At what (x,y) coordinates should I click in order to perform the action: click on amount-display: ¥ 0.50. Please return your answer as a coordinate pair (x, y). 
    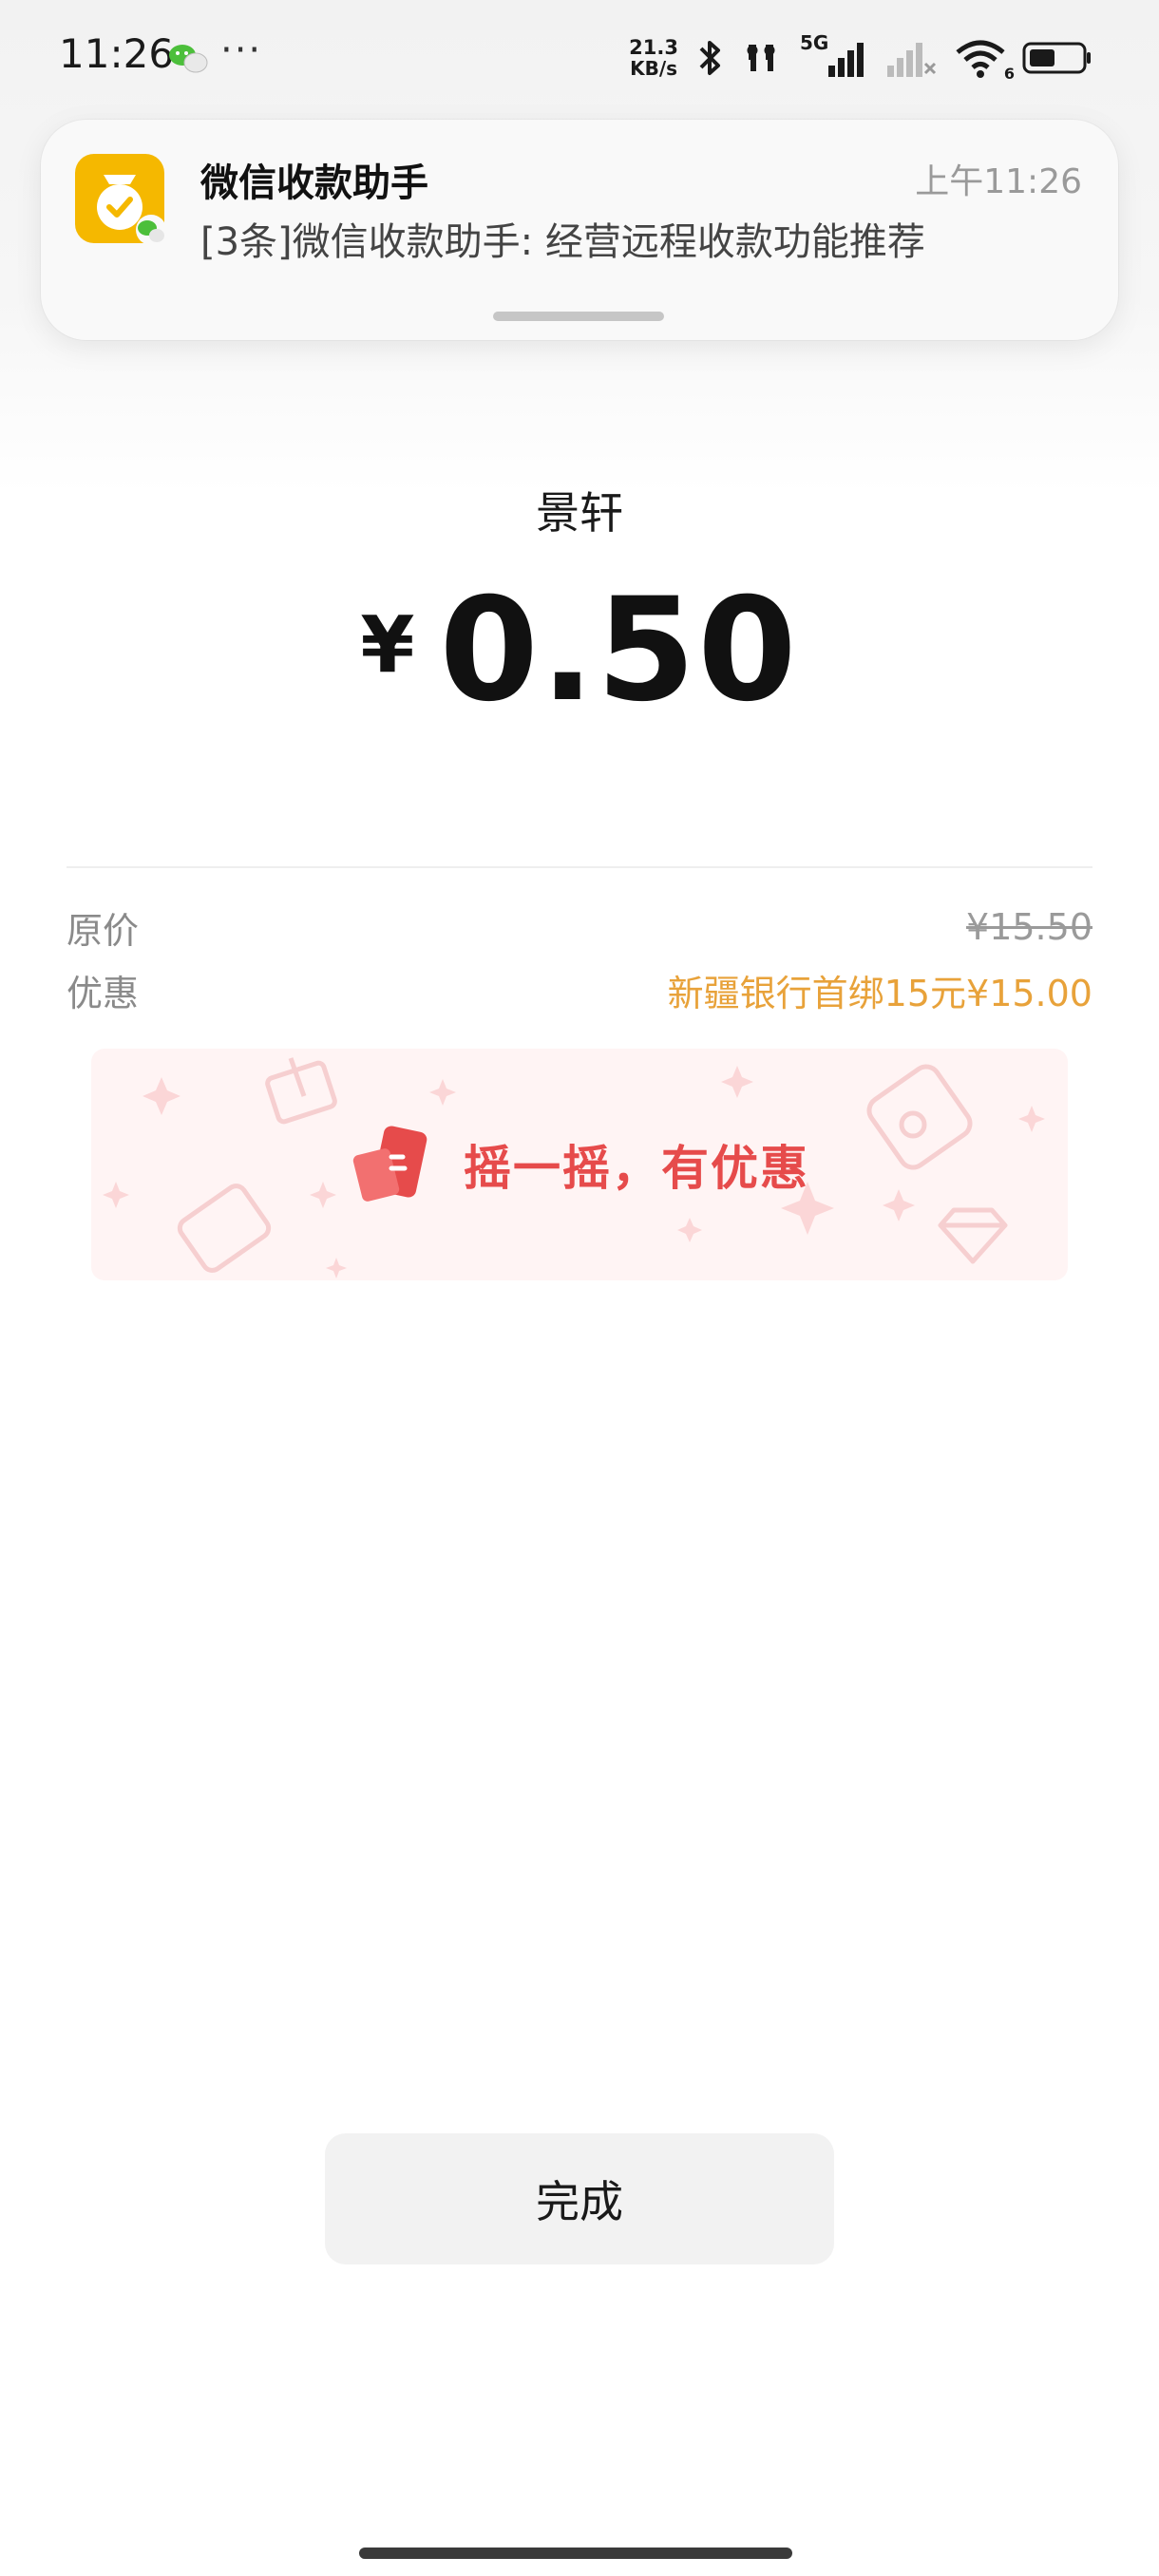
    Looking at the image, I should click on (579, 650).